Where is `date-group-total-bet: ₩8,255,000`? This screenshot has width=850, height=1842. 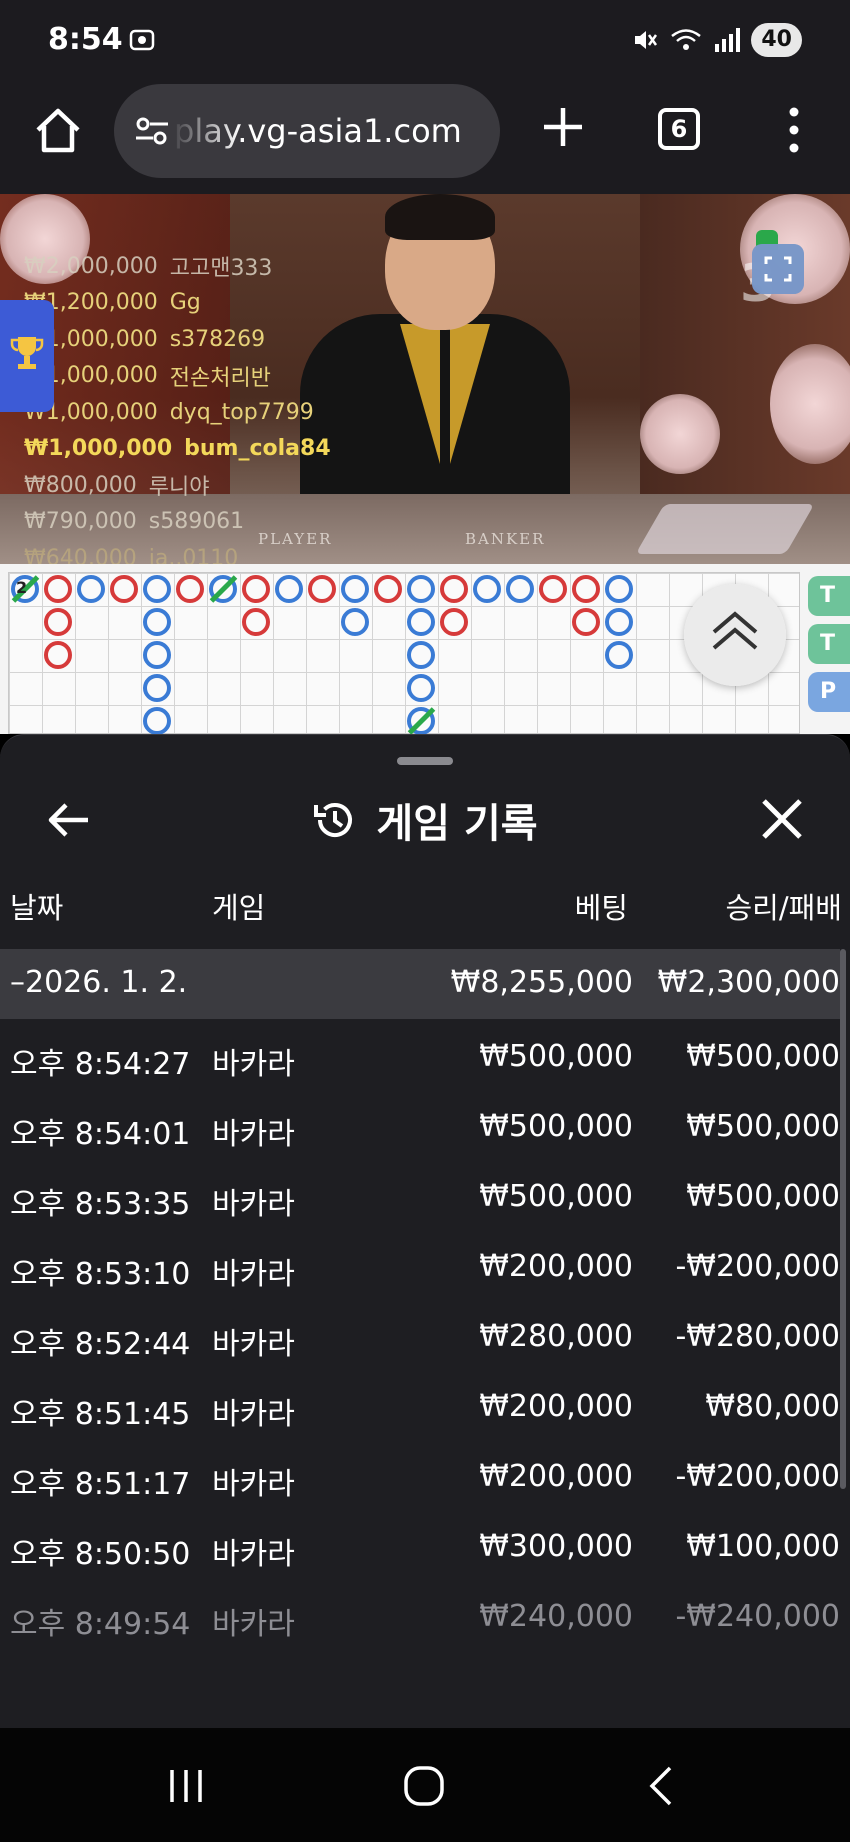 date-group-total-bet: ₩8,255,000 is located at coordinates (541, 982).